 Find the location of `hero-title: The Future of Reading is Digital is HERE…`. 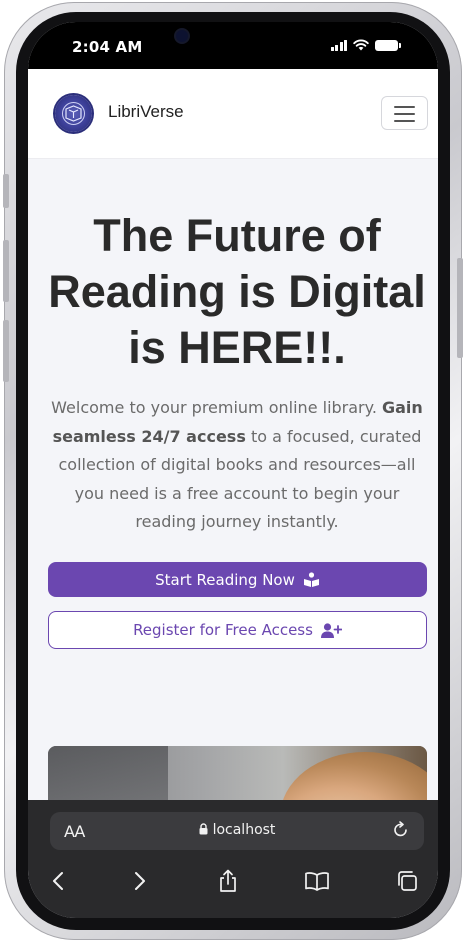

hero-title: The Future of Reading is Digital is HERE… is located at coordinates (237, 291).